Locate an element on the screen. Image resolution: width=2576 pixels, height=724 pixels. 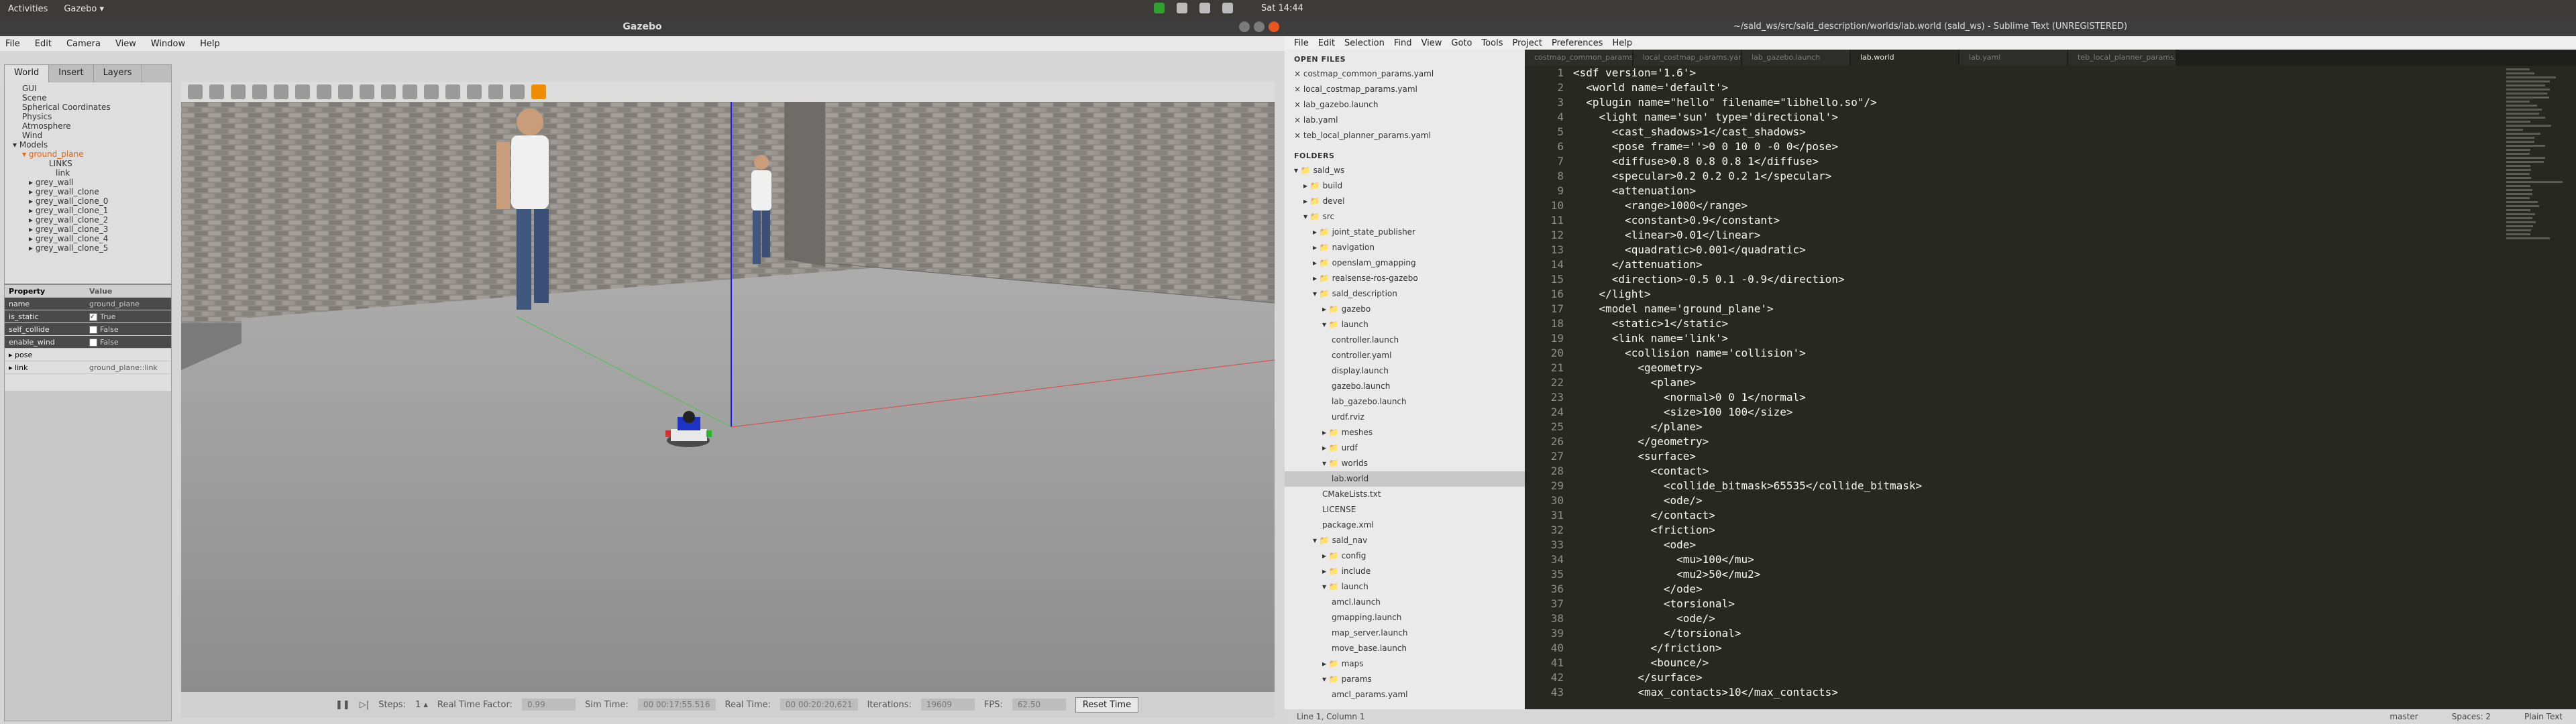
folder-tree-item: ▸ 📁 realsense-ros-gazebo is located at coordinates (1405, 278).